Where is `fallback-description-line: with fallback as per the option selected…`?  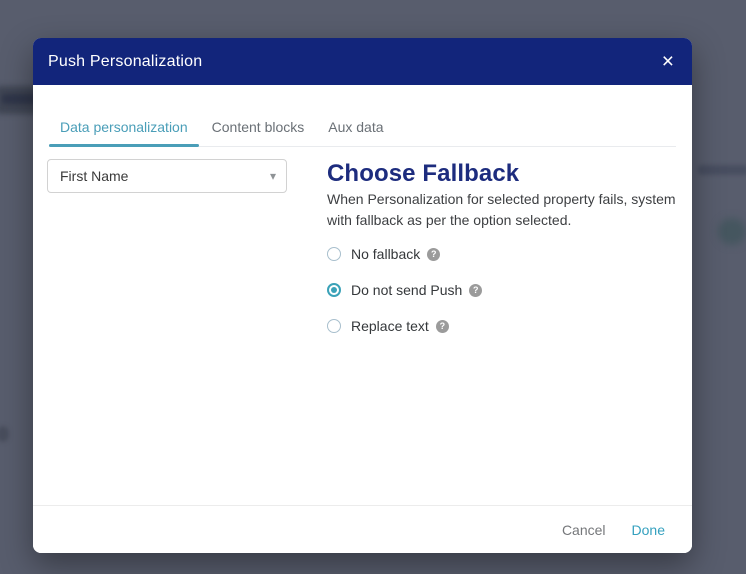 fallback-description-line: with fallback as per the option selected… is located at coordinates (449, 220).